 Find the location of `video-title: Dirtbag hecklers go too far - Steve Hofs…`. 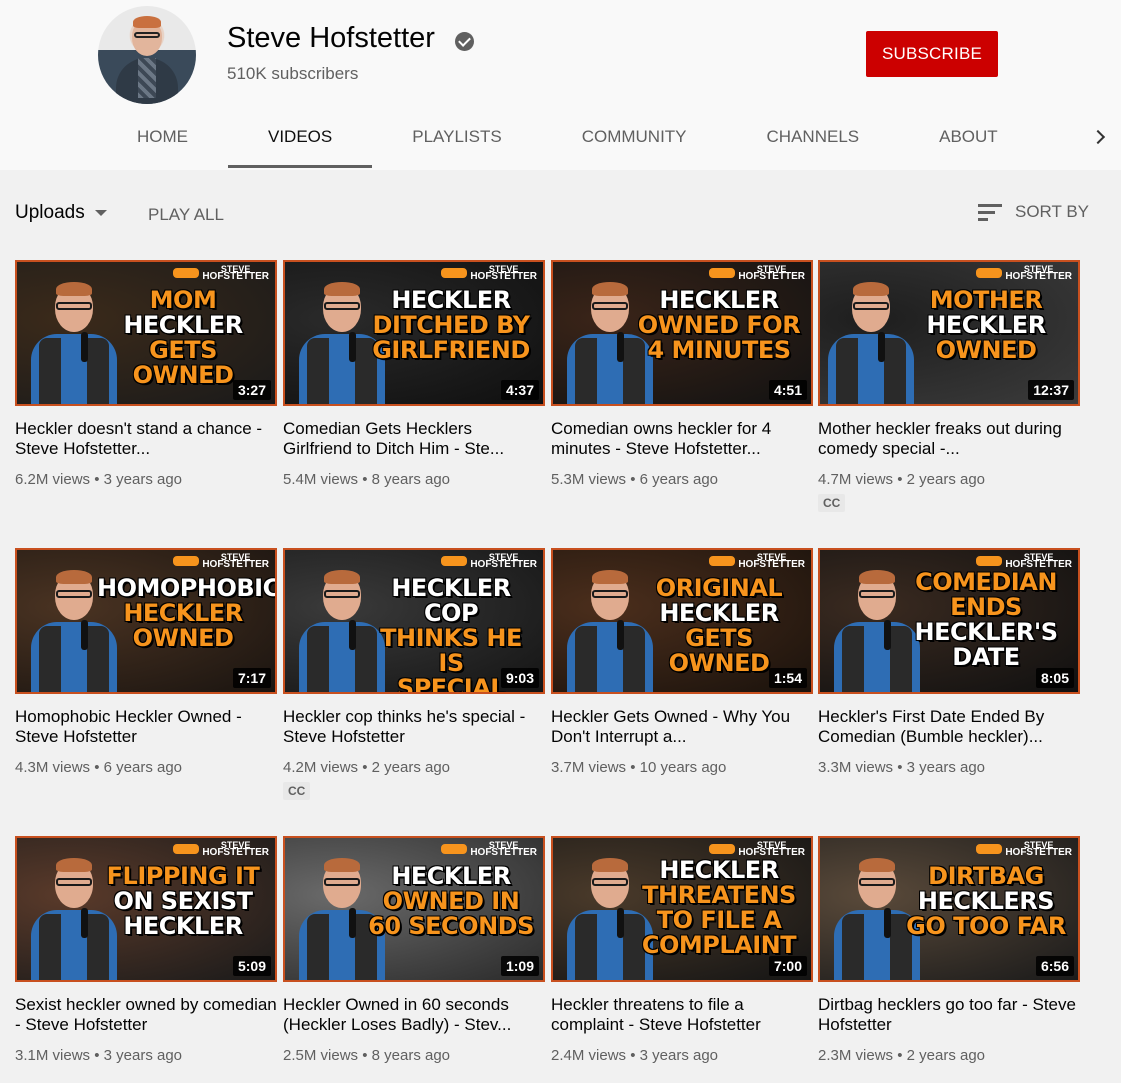

video-title: Dirtbag hecklers go too far - Steve Hofs… is located at coordinates (949, 1015).